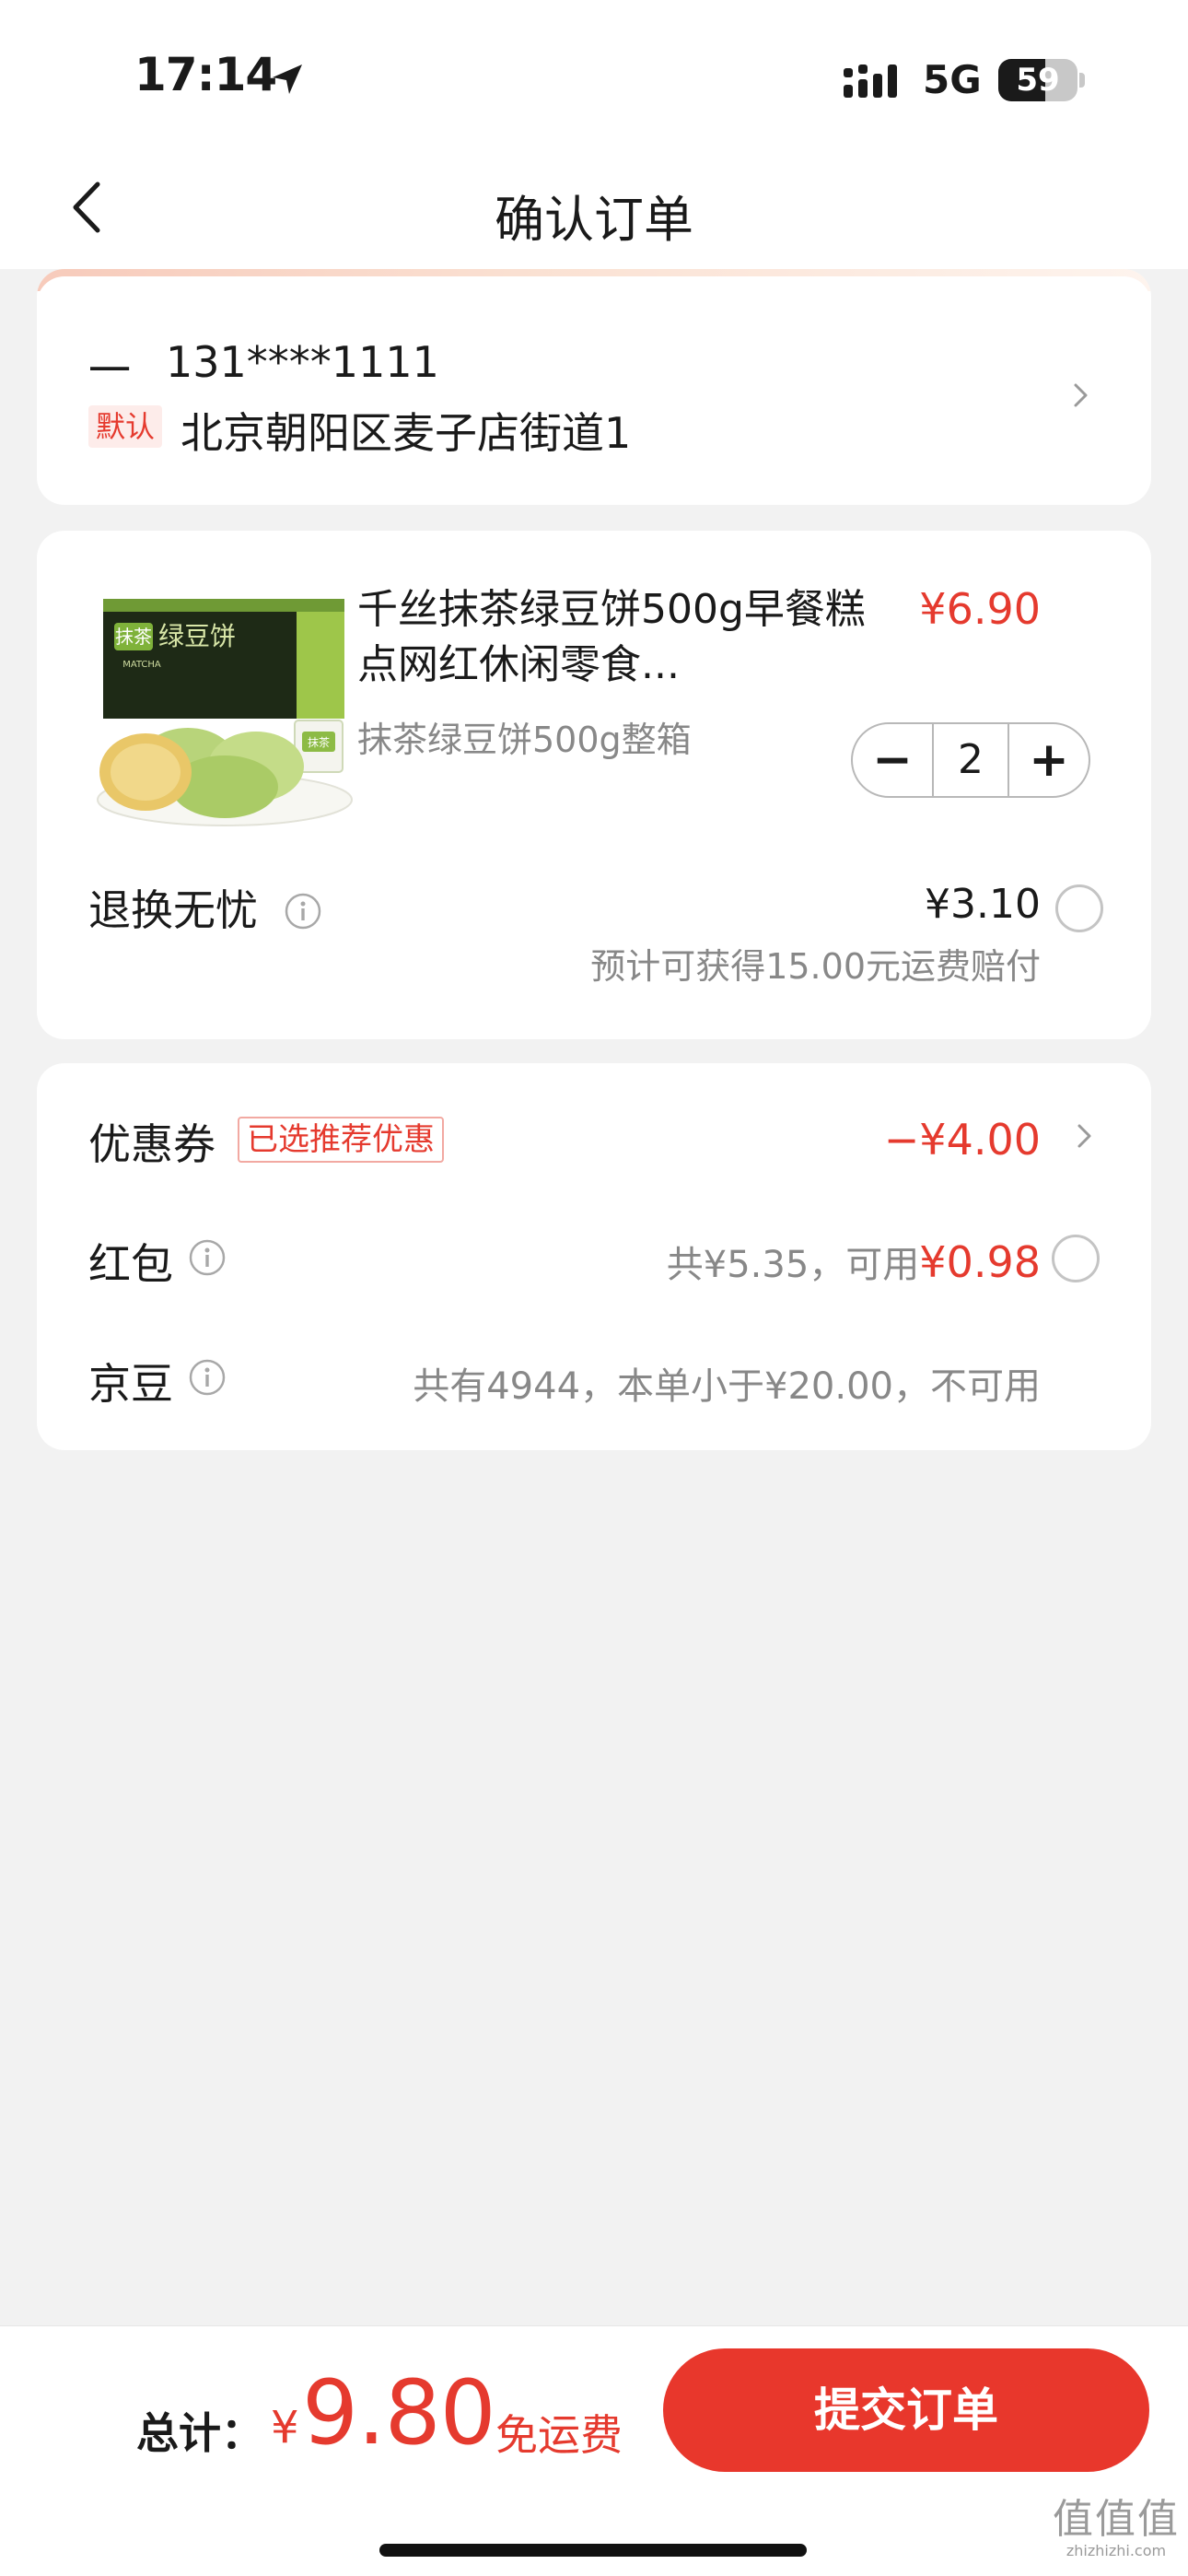  I want to click on submit-order-button: 提交订单, so click(906, 2410).